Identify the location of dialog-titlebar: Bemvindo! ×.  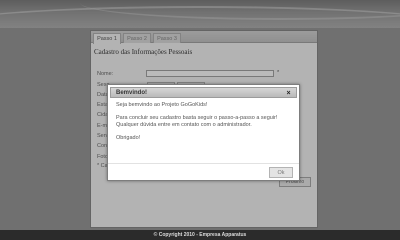
(203, 92).